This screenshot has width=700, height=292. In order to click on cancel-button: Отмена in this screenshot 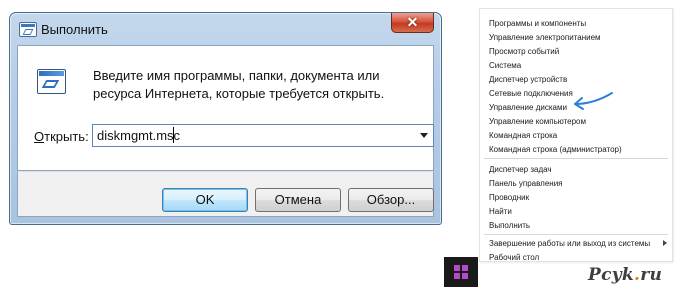, I will do `click(298, 200)`.